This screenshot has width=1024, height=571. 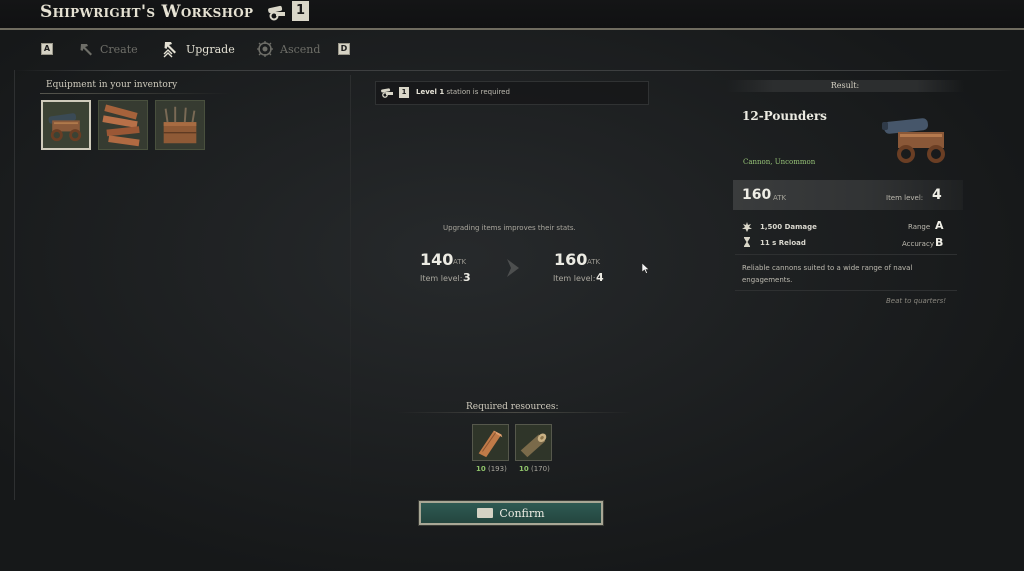 What do you see at coordinates (747, 242) in the screenshot?
I see `hourglass-icon` at bounding box center [747, 242].